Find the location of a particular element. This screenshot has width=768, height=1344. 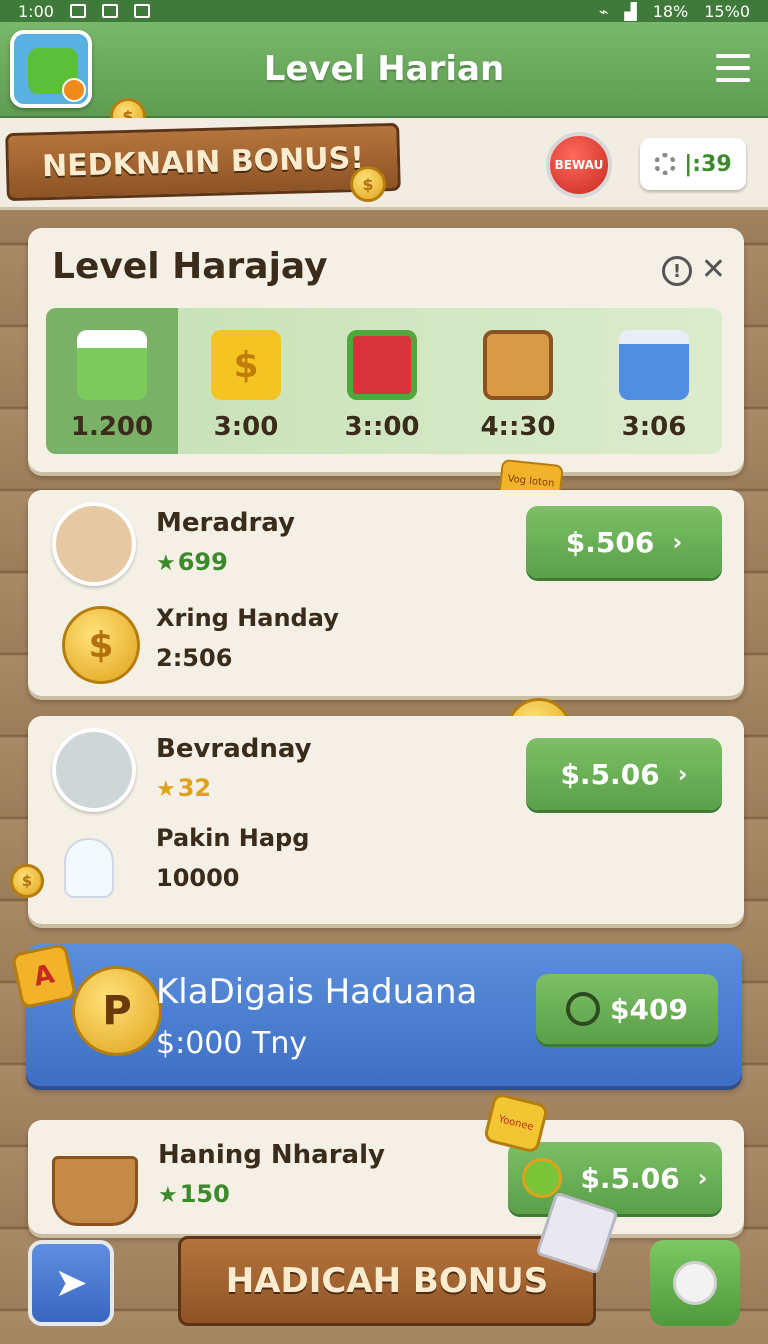

panel-title: Level Harajay is located at coordinates (190, 266).